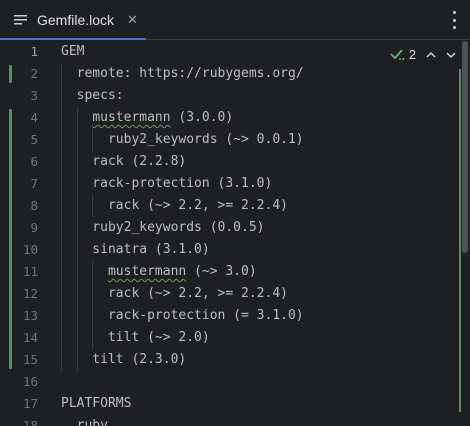  What do you see at coordinates (84, 422) in the screenshot?
I see `code-line: ruby` at bounding box center [84, 422].